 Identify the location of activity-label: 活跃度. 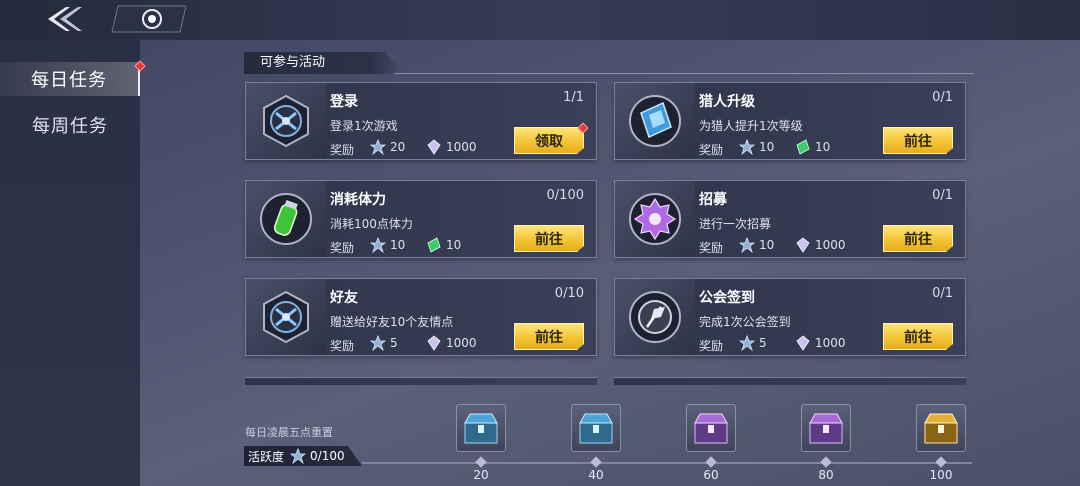
(266, 456).